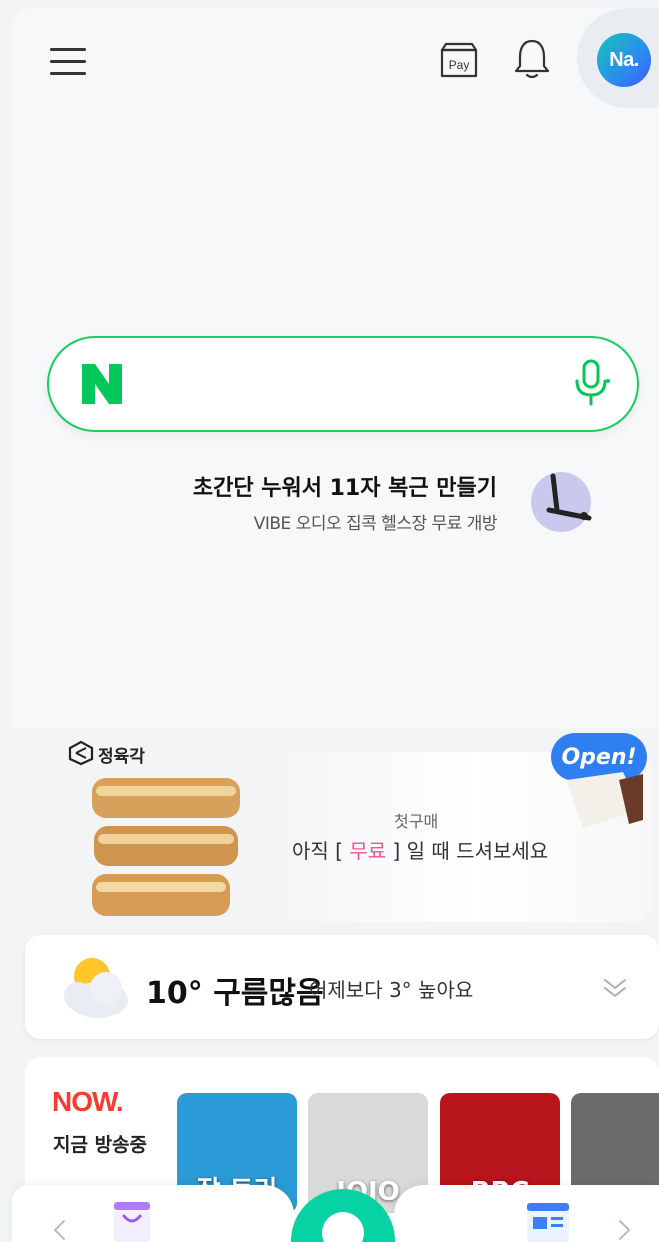  Describe the element at coordinates (420, 851) in the screenshot. I see `ad-text: 아직 [ 무료 ] 일 때 드셔보세요` at that location.